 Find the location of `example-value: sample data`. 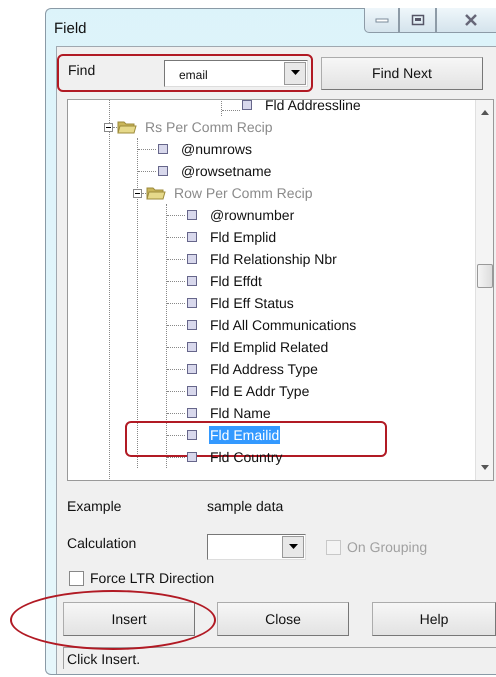

example-value: sample data is located at coordinates (245, 506).